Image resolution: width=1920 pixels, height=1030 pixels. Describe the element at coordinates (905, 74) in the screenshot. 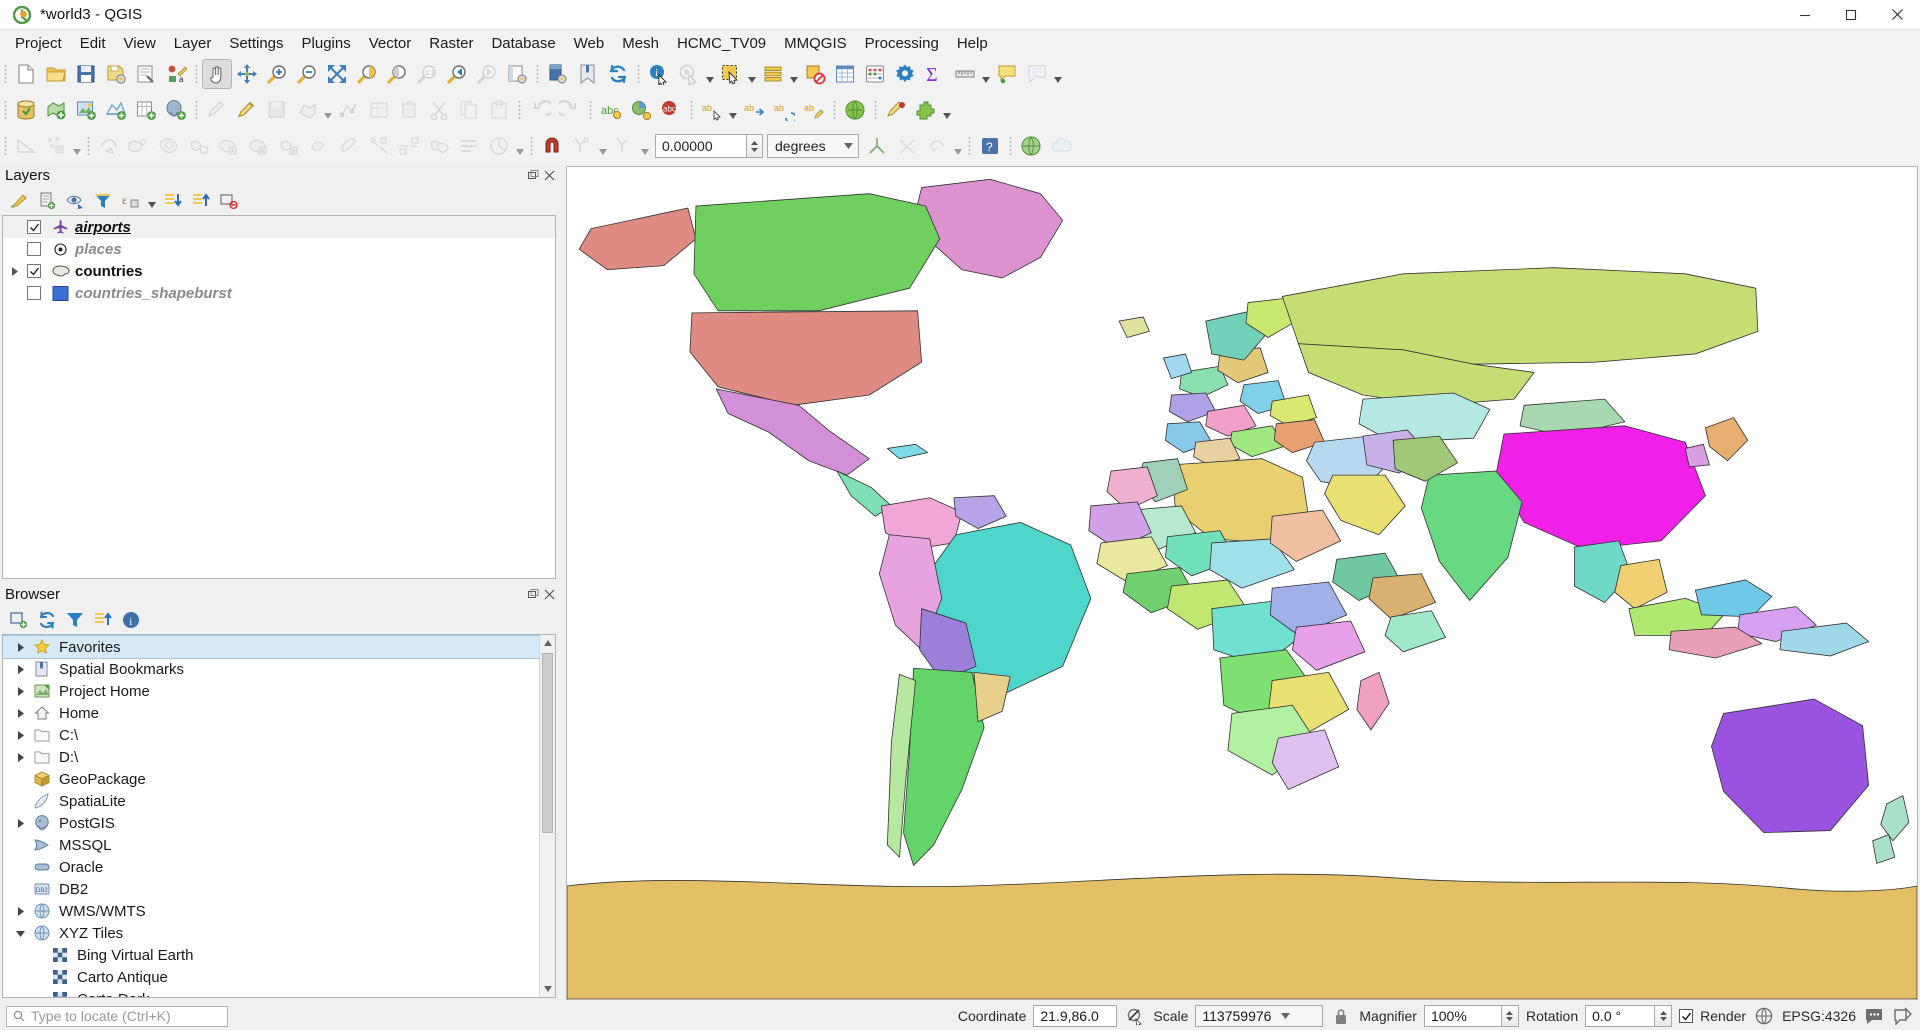

I see `processing-toolbox-button` at that location.